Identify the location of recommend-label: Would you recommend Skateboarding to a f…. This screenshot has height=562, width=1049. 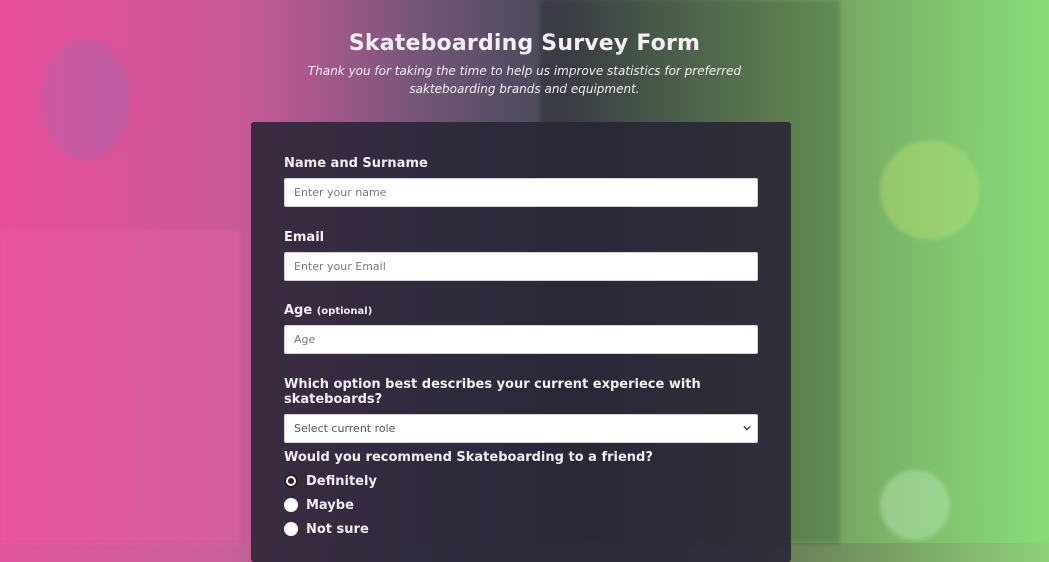
(468, 457).